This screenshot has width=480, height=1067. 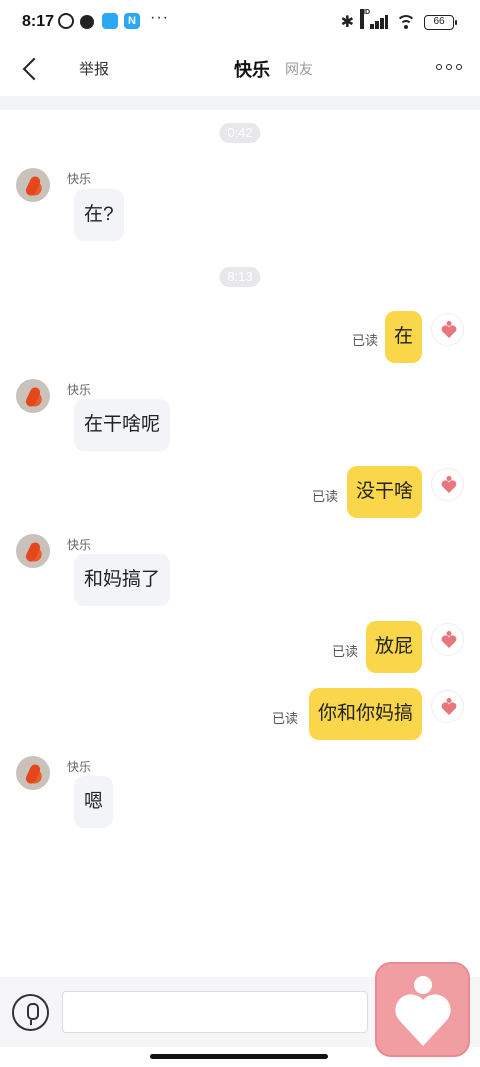 What do you see at coordinates (299, 69) in the screenshot?
I see `chat-subtitle: 网友` at bounding box center [299, 69].